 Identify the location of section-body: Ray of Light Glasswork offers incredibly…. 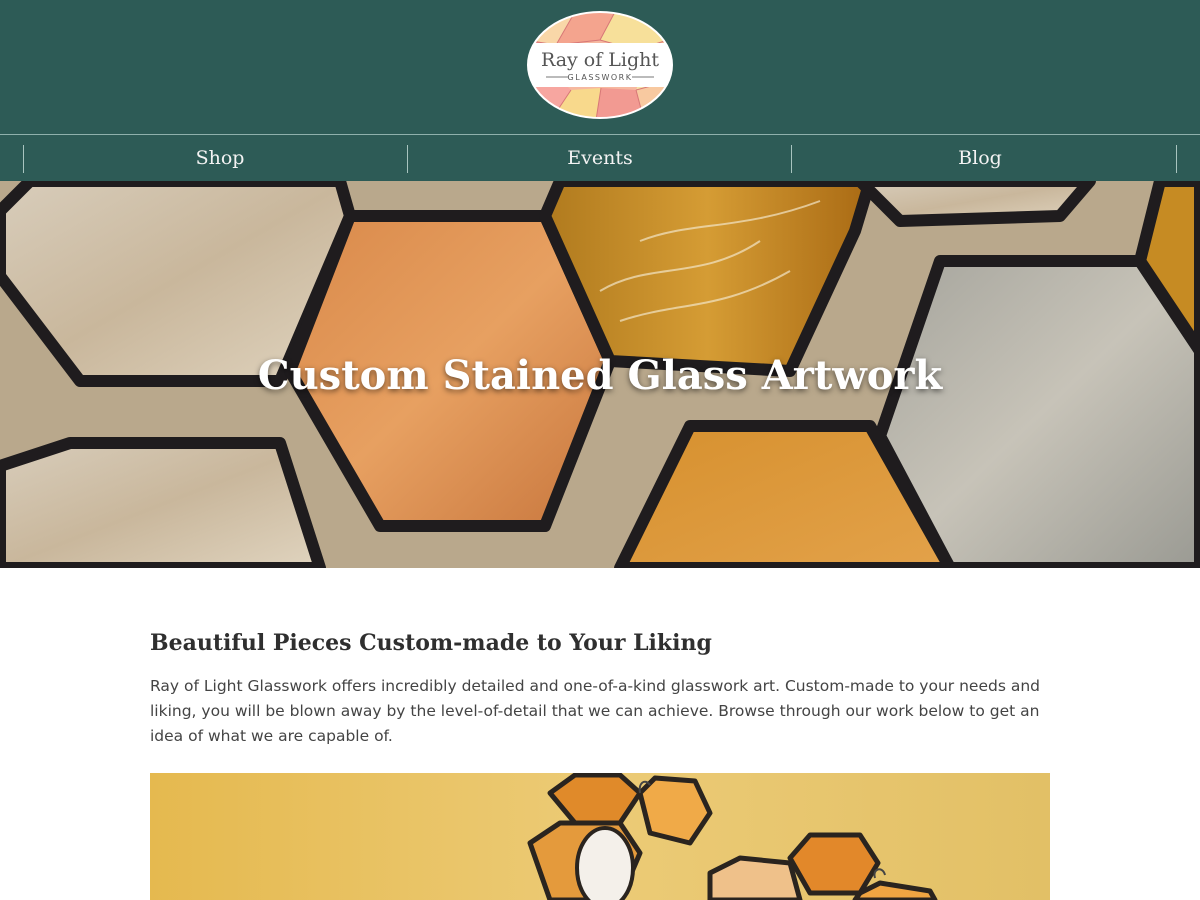
(595, 711).